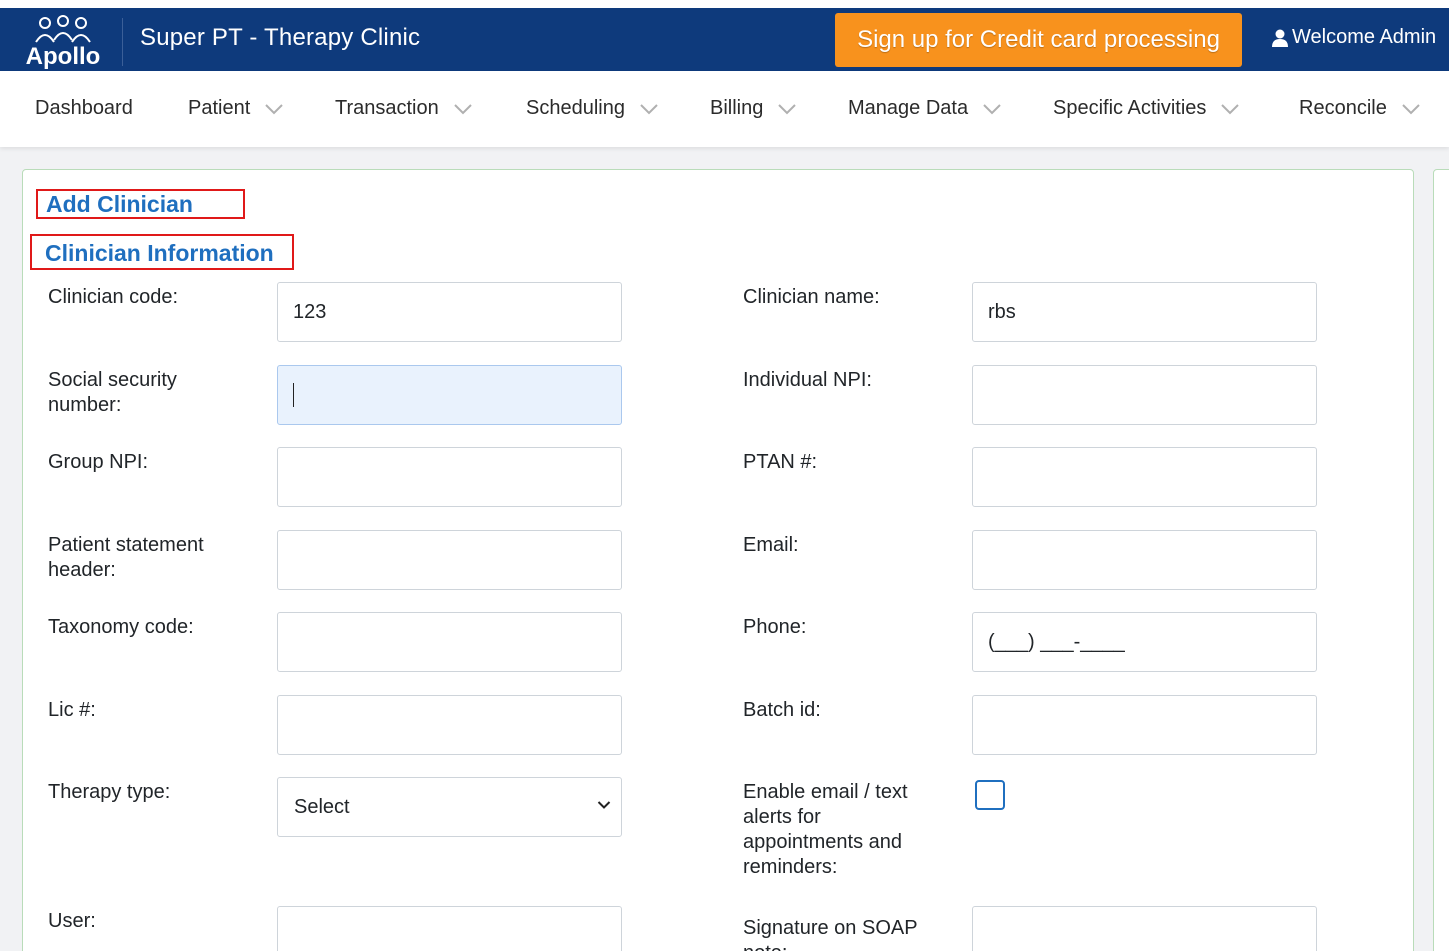 Image resolution: width=1449 pixels, height=951 pixels. I want to click on user-menu: Welcome Admin, so click(1354, 37).